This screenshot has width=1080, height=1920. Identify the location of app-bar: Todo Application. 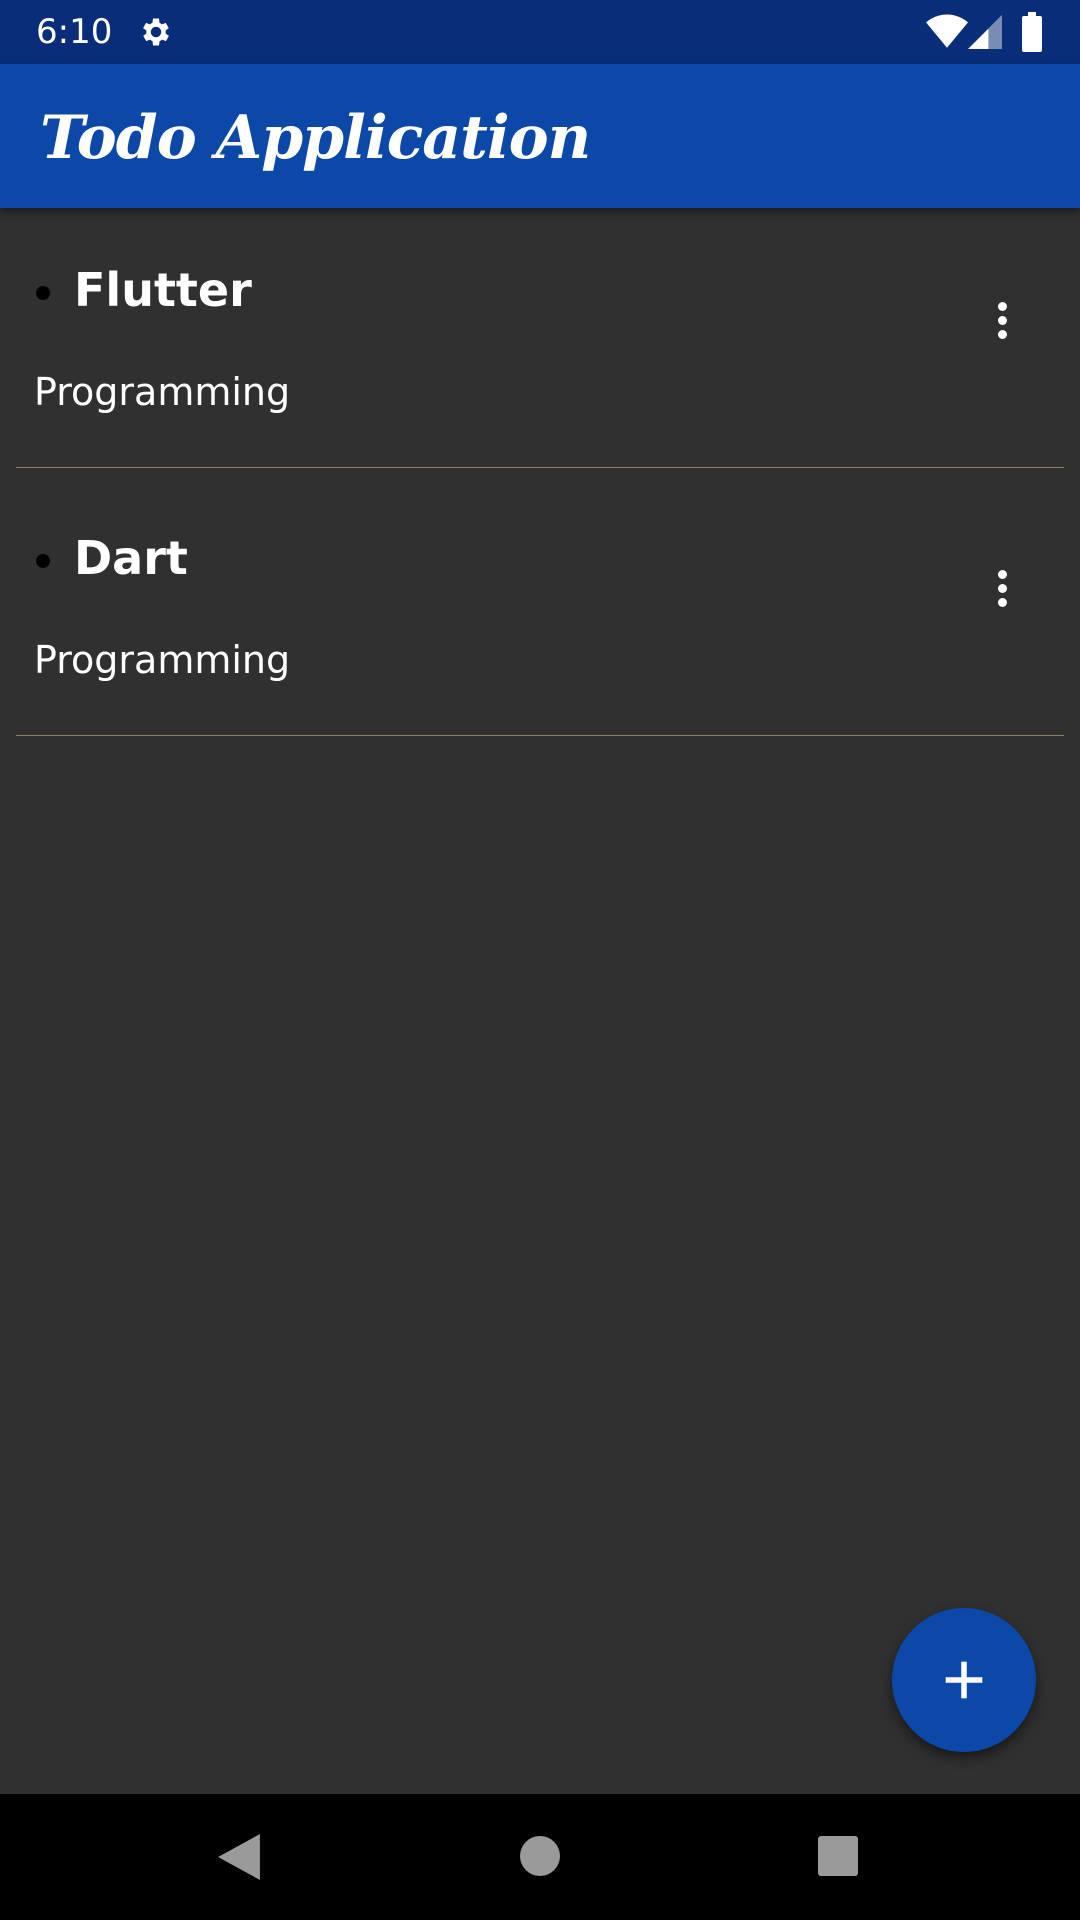
(540, 136).